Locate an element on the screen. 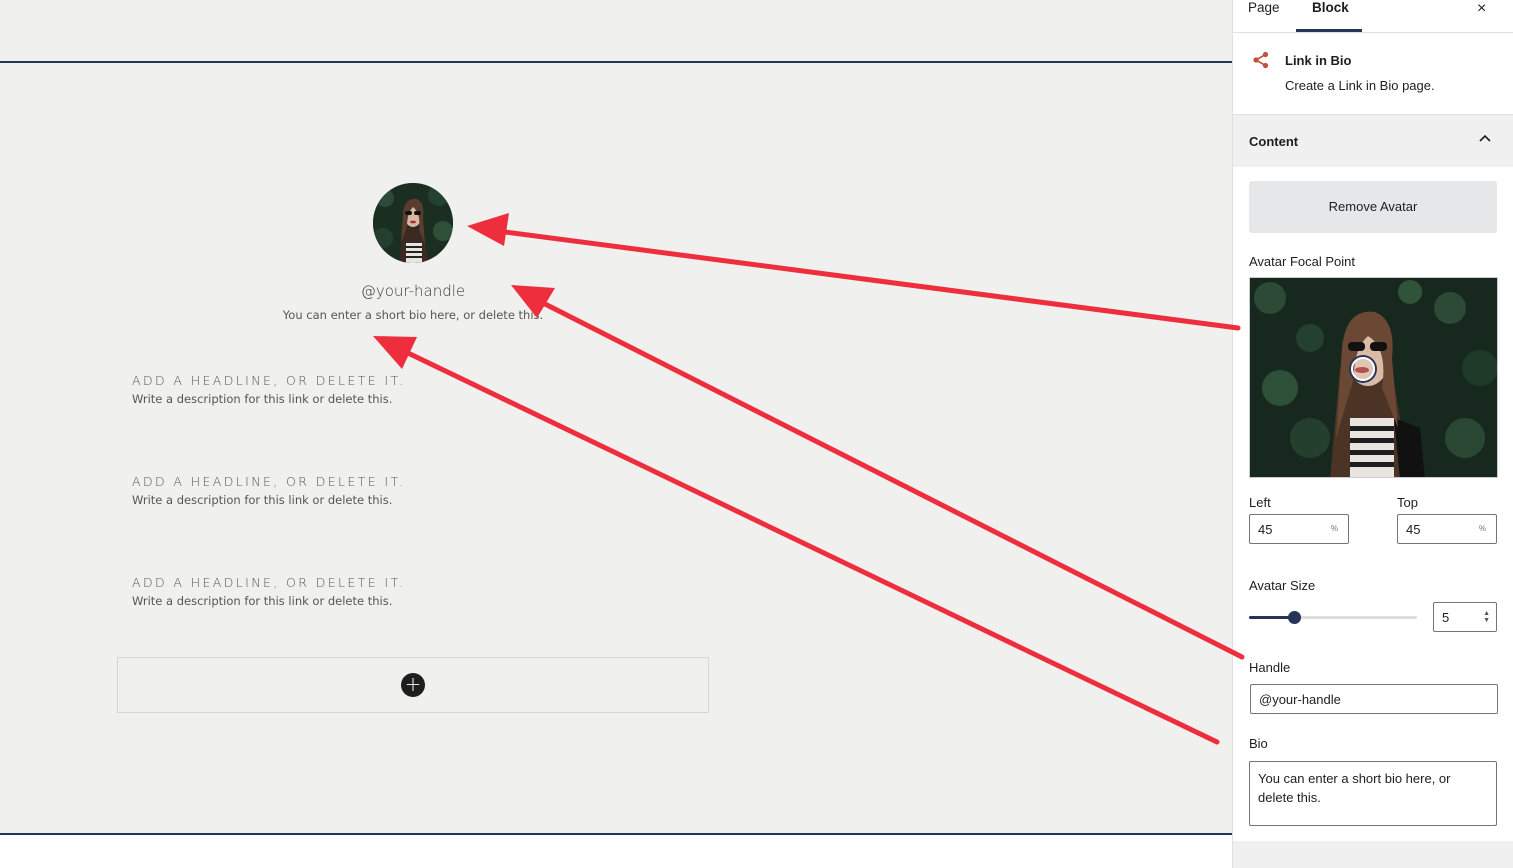 The width and height of the screenshot is (1513, 868). avatar-size-slider is located at coordinates (1333, 617).